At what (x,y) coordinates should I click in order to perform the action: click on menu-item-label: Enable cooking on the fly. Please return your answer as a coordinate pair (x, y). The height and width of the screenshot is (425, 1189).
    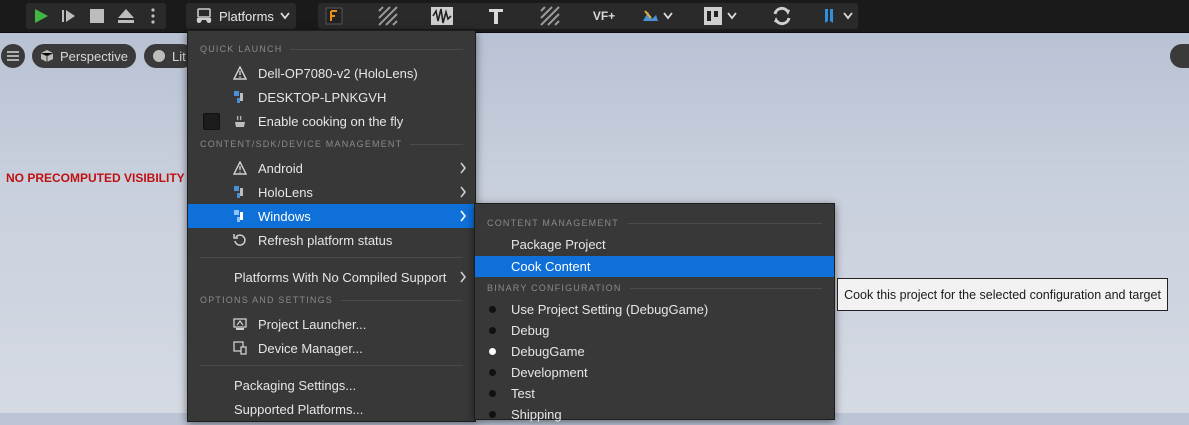
    Looking at the image, I should click on (331, 121).